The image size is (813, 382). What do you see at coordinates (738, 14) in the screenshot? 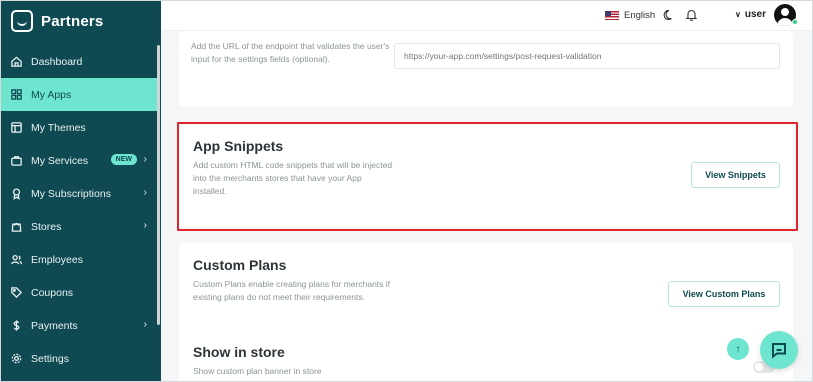
I see `chevron-down-icon: ∨` at bounding box center [738, 14].